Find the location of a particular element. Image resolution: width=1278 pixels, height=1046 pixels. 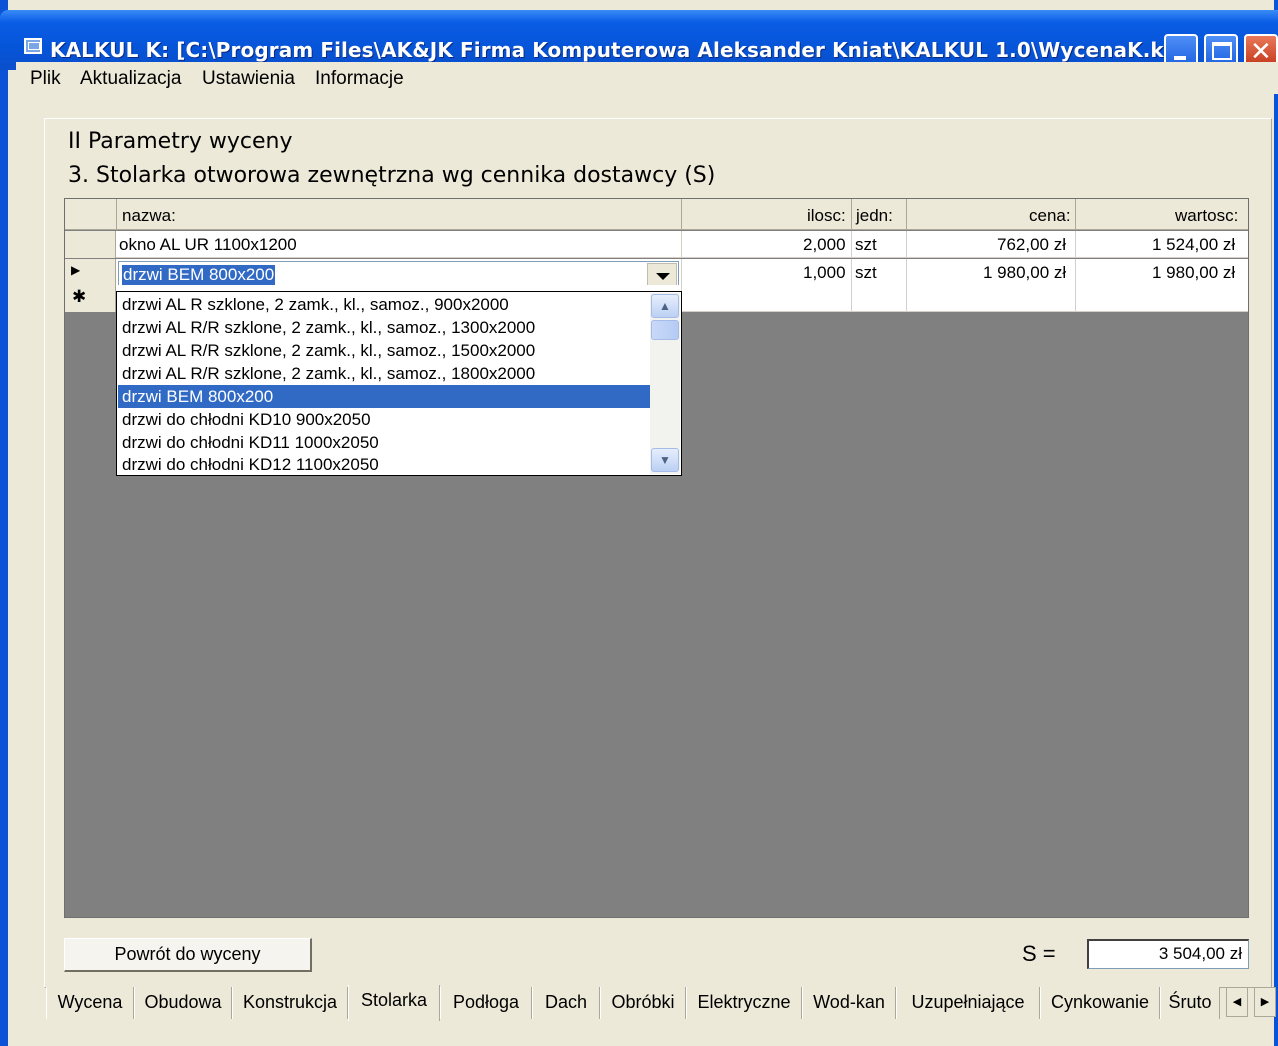

dropdown-option: drzwi do chłodni KD10 900x2050 is located at coordinates (384, 419).